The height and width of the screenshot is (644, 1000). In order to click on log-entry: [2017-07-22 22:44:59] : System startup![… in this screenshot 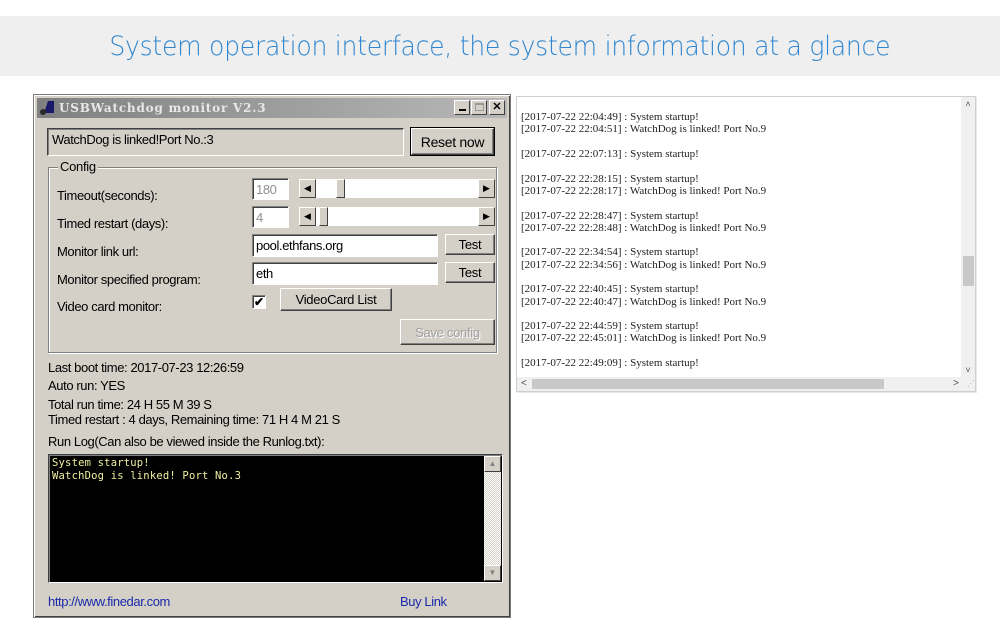, I will do `click(643, 332)`.